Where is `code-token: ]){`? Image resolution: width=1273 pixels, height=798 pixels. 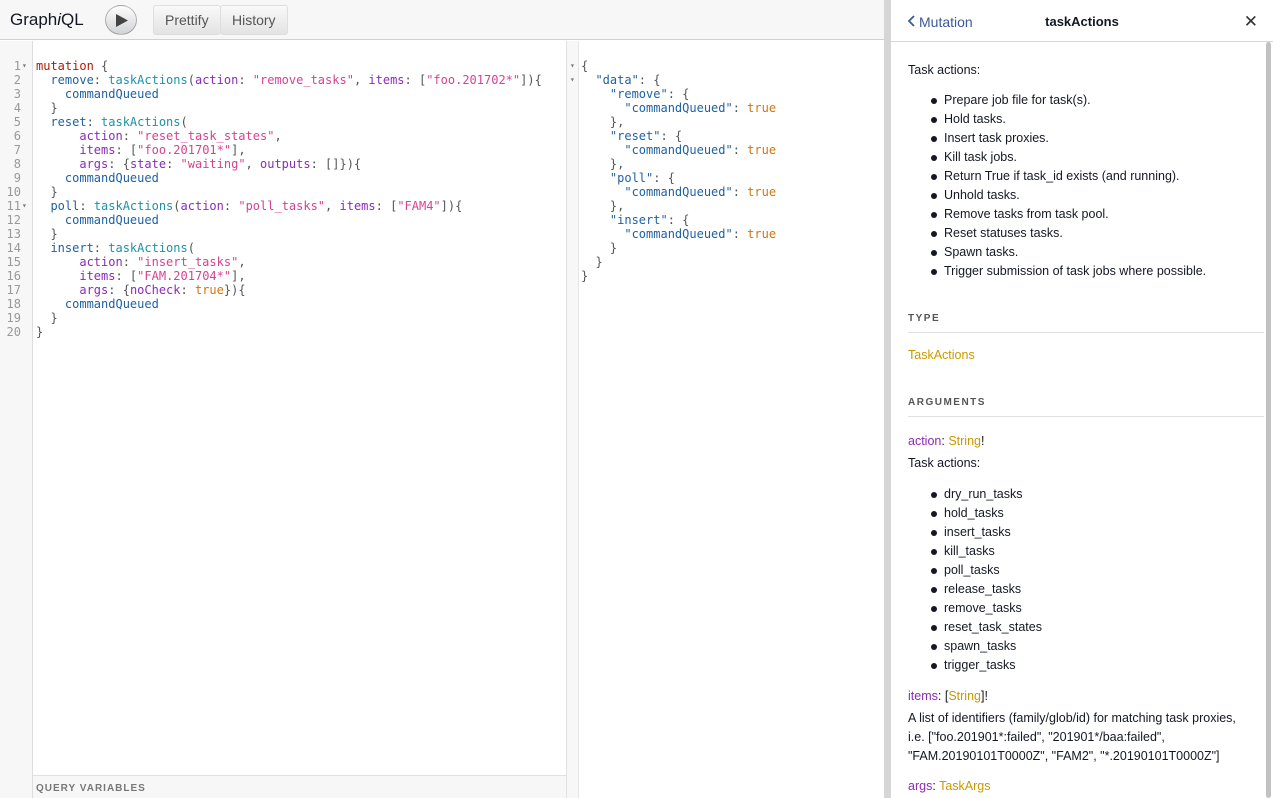 code-token: ]){ is located at coordinates (531, 80).